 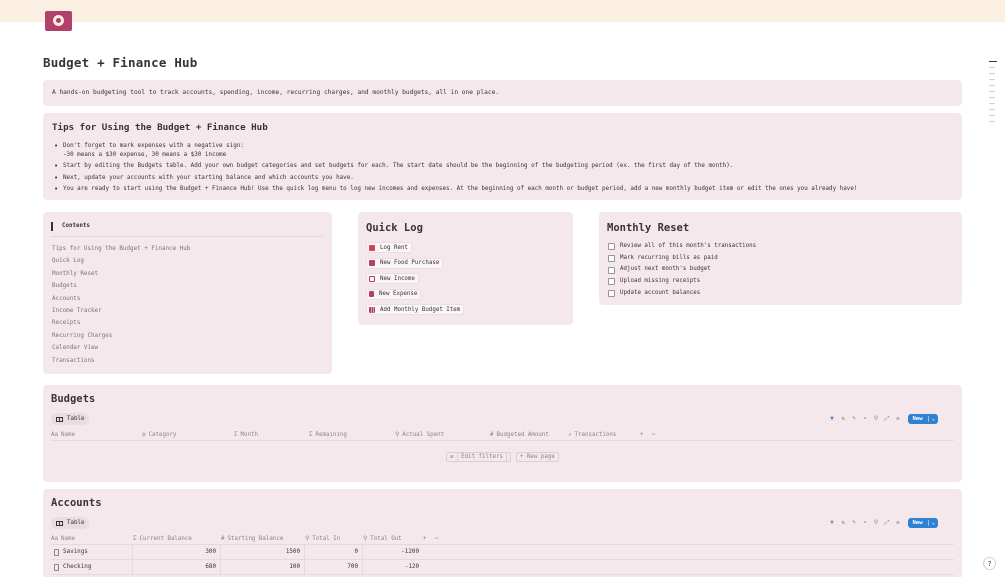 I want to click on empty-state: ≡ Edit filters + New page, so click(x=502, y=457).